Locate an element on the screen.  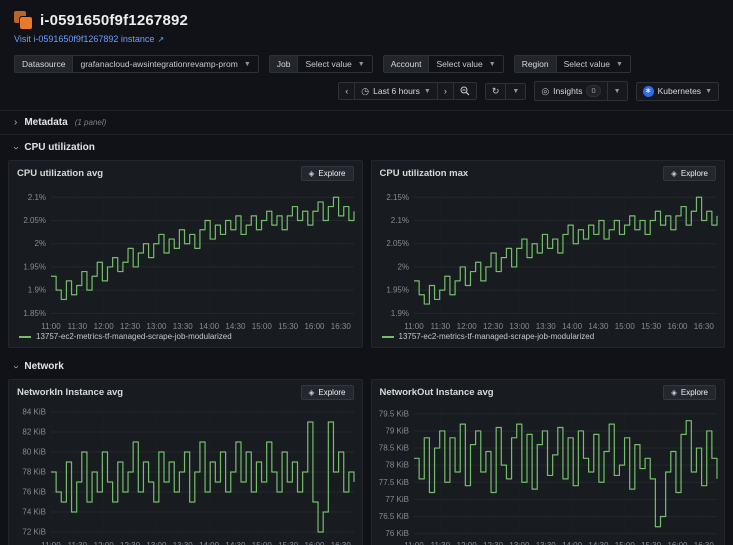
svg-text: 77 KiB is located at coordinates (397, 499).